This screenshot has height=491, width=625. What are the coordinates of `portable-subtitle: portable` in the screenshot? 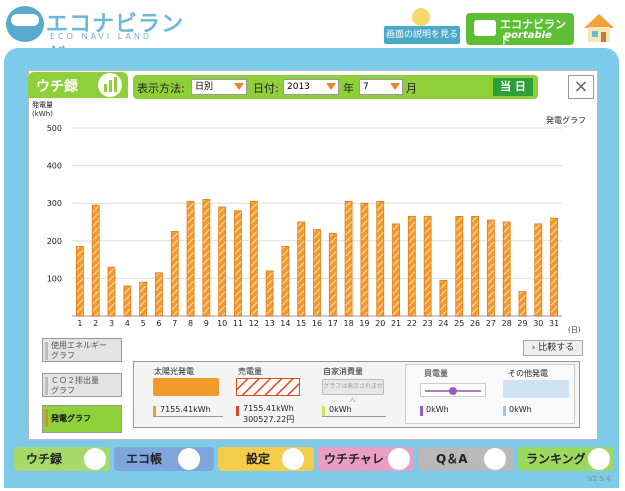 It's located at (528, 35).